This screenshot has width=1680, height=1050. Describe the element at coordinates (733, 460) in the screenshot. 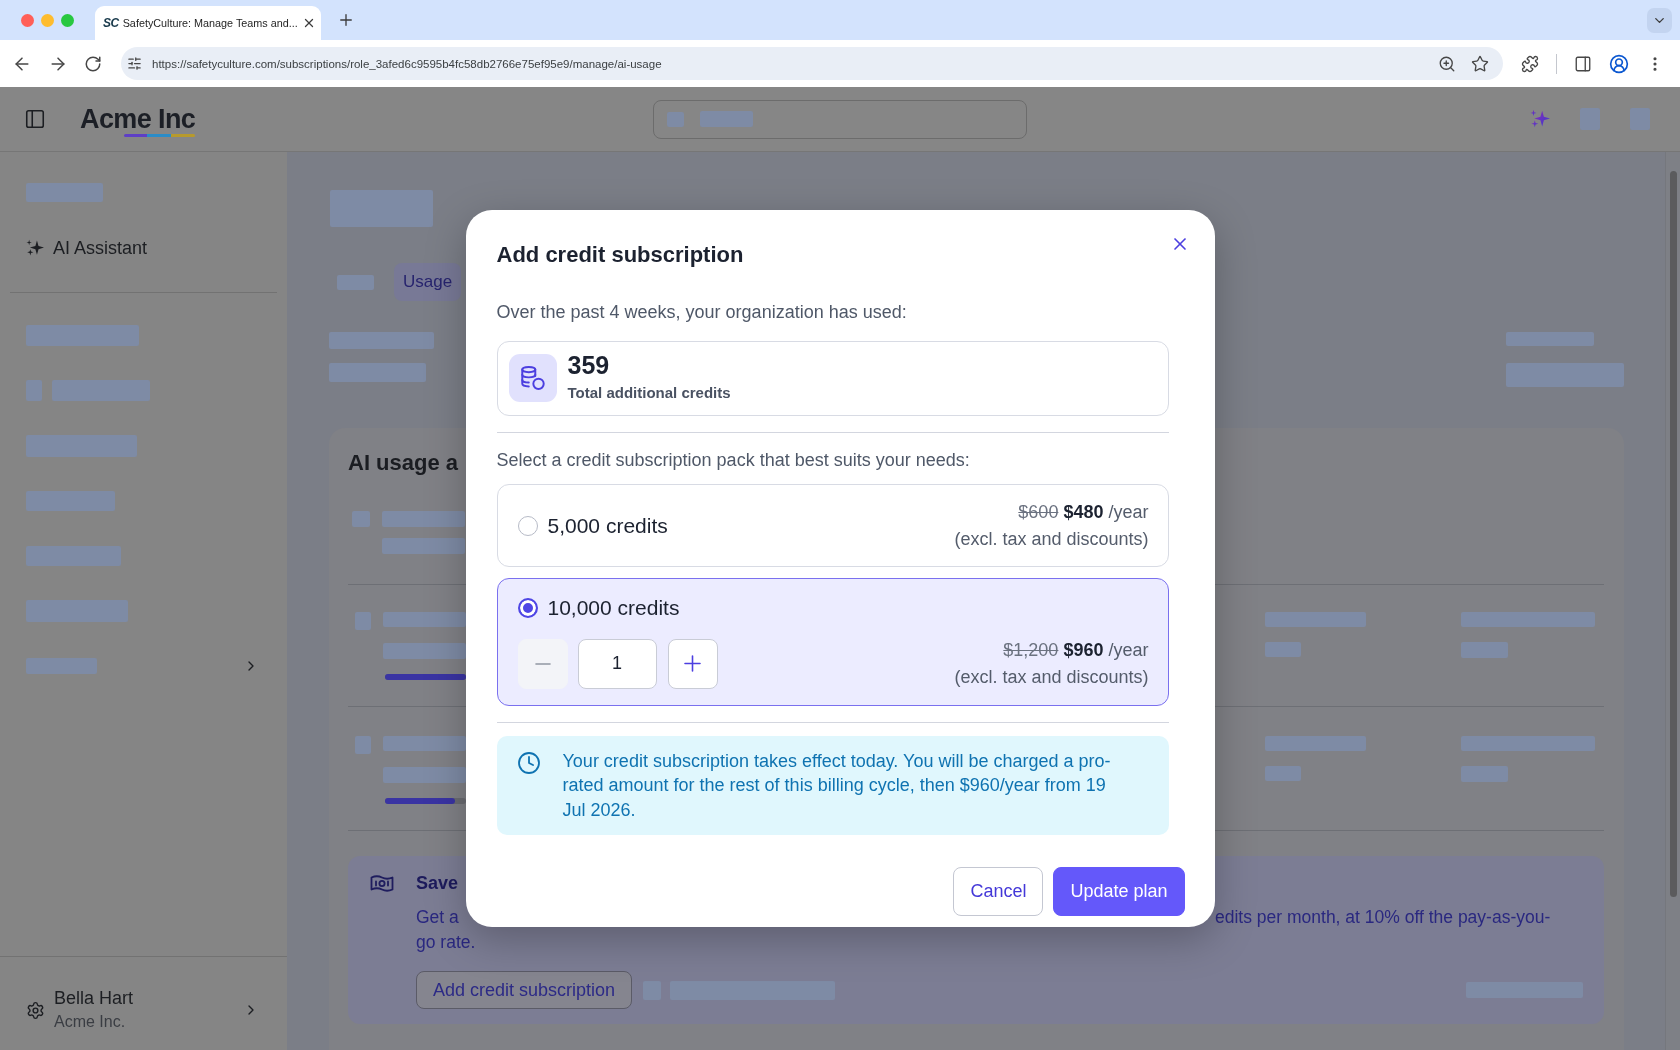

I see `prompt-text: Select a credit subscription pack that best suits your needs:` at that location.